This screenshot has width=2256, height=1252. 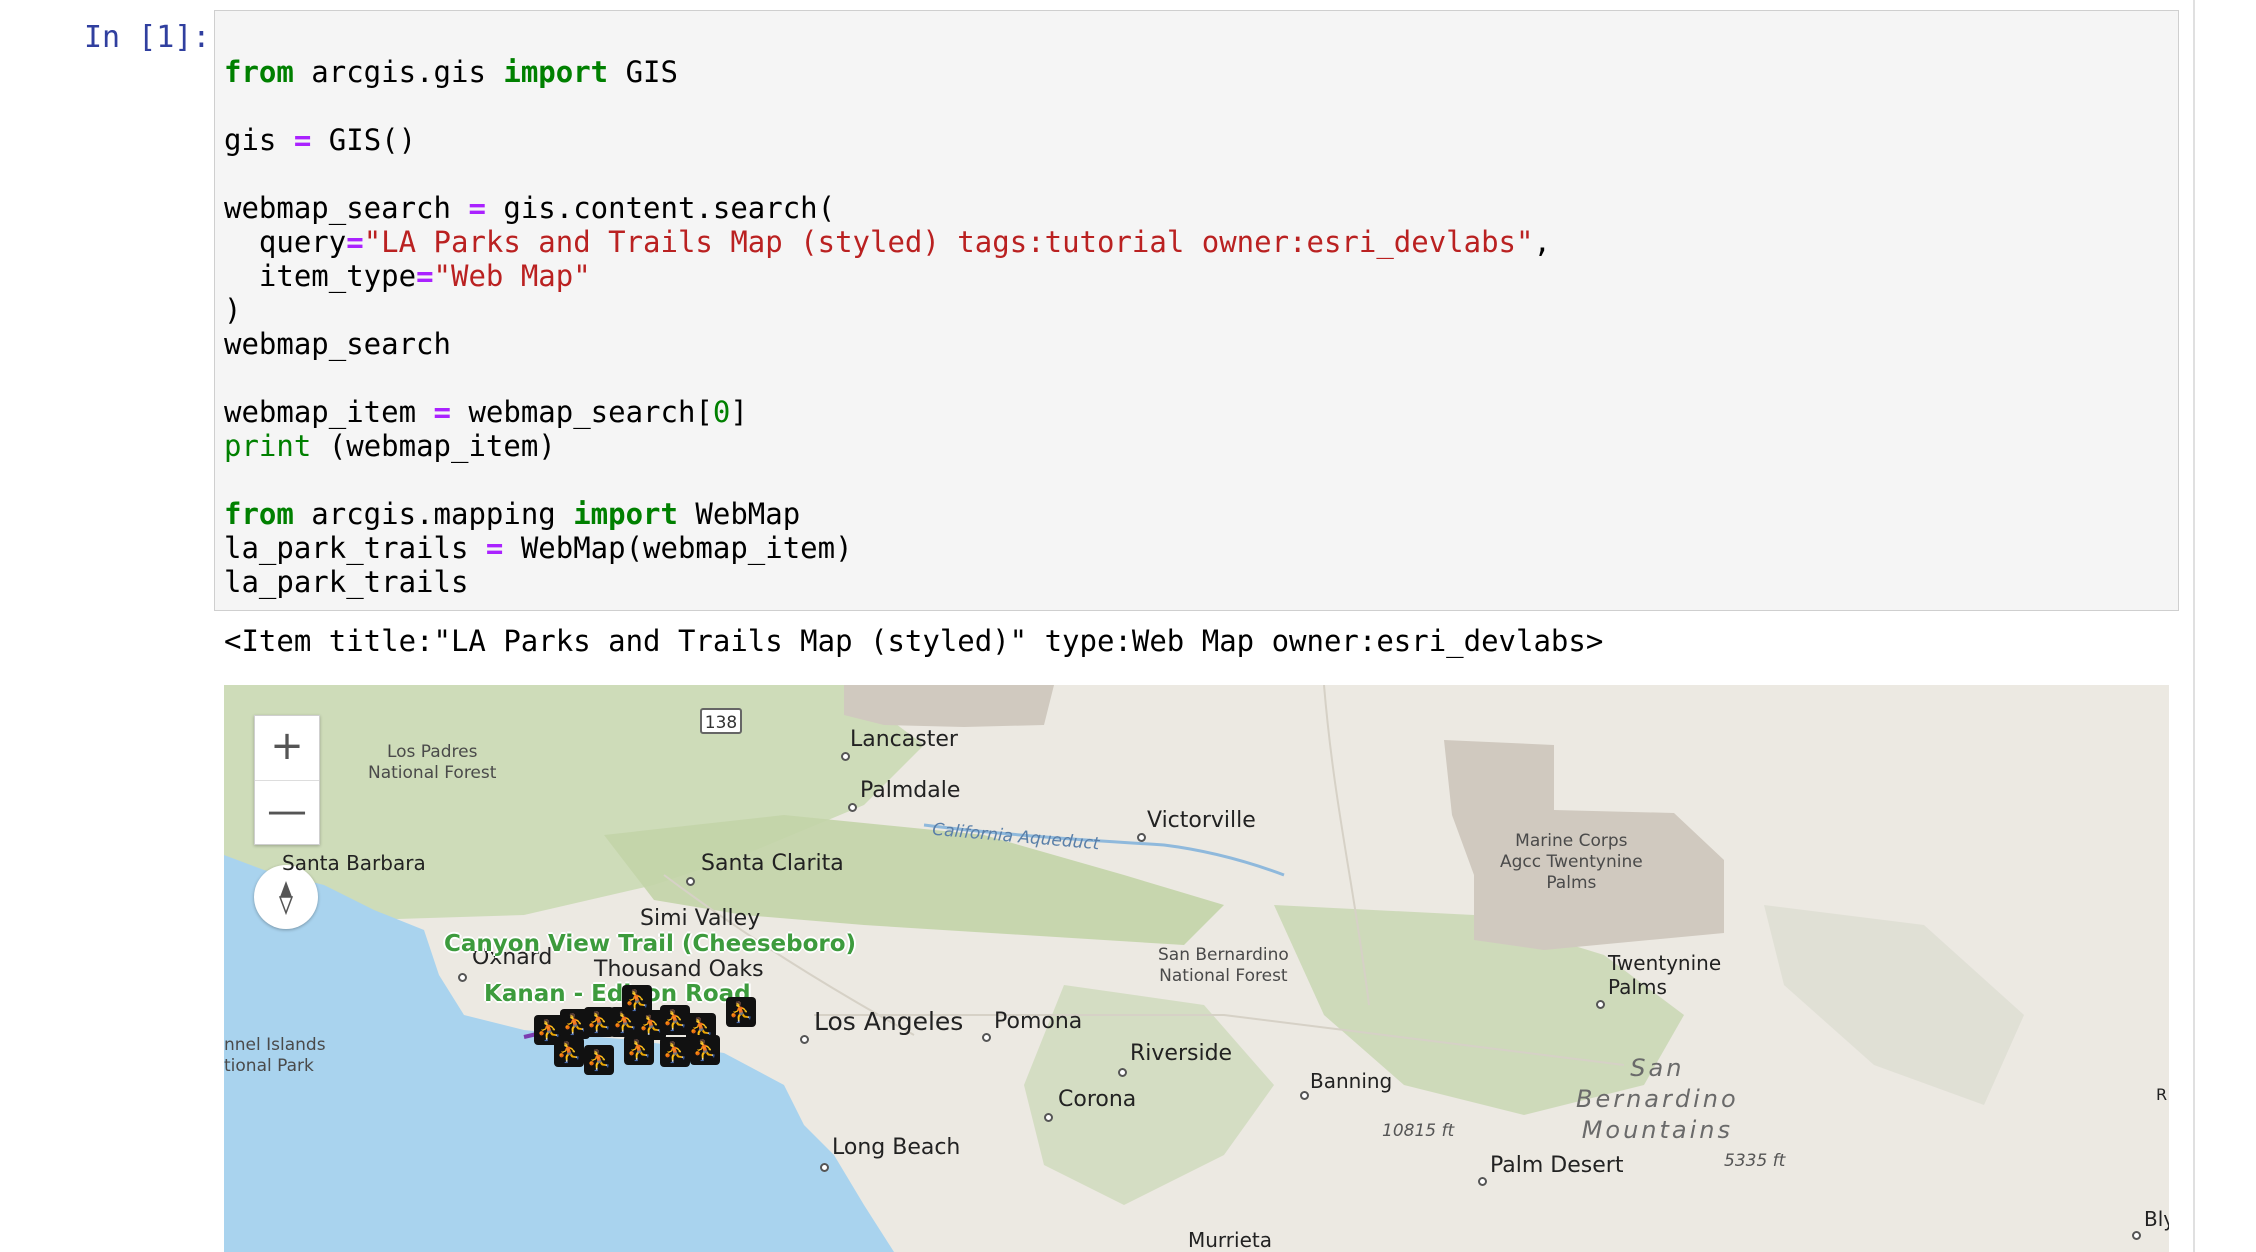 I want to click on trail-label: Canyon View Trail (Cheeseboro), so click(x=650, y=944).